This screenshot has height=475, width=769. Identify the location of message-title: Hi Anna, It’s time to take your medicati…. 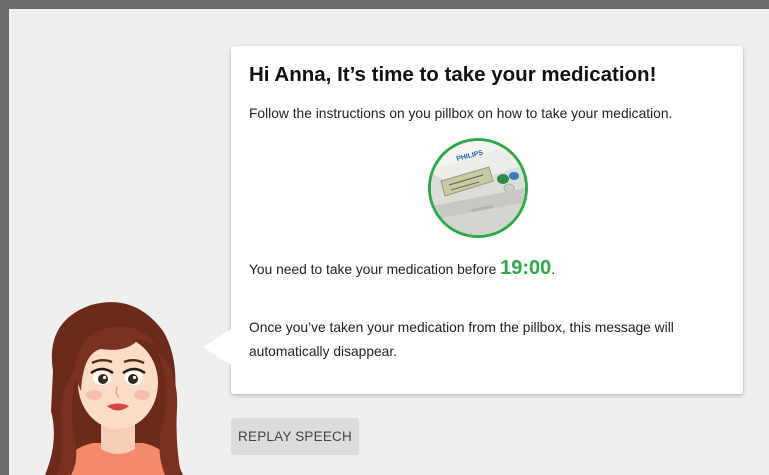
(453, 74).